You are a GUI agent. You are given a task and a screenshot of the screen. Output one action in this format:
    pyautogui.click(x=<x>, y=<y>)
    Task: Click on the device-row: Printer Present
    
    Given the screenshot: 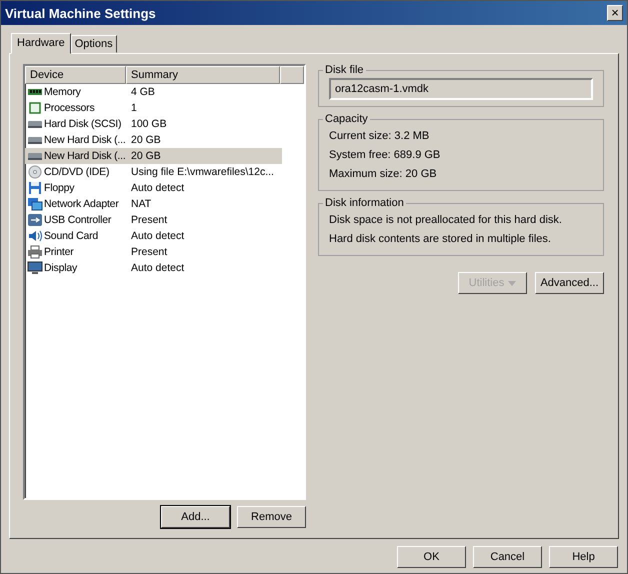 What is the action you would take?
    pyautogui.click(x=153, y=252)
    